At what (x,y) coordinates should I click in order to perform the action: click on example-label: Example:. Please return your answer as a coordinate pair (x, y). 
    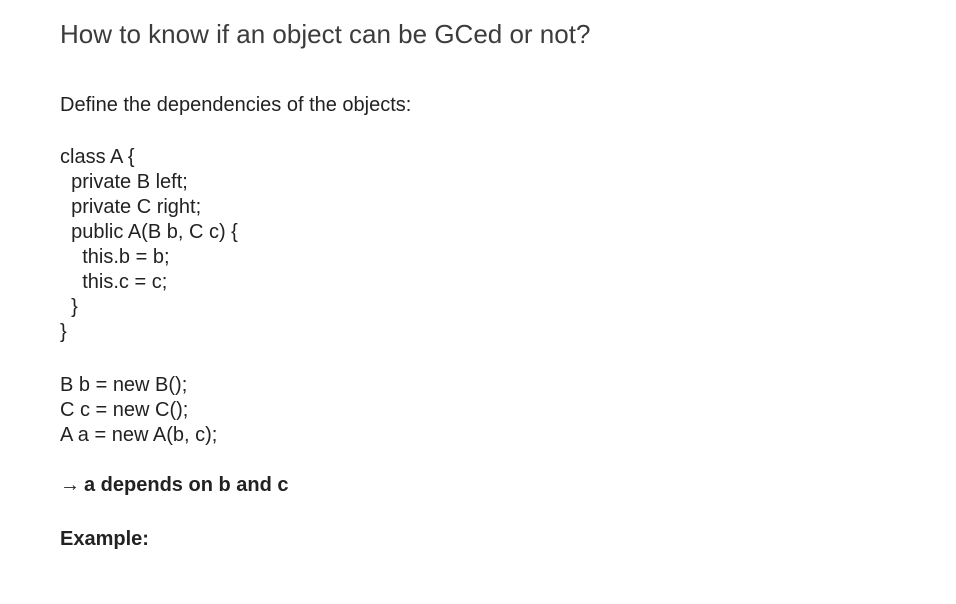
    Looking at the image, I should click on (104, 539).